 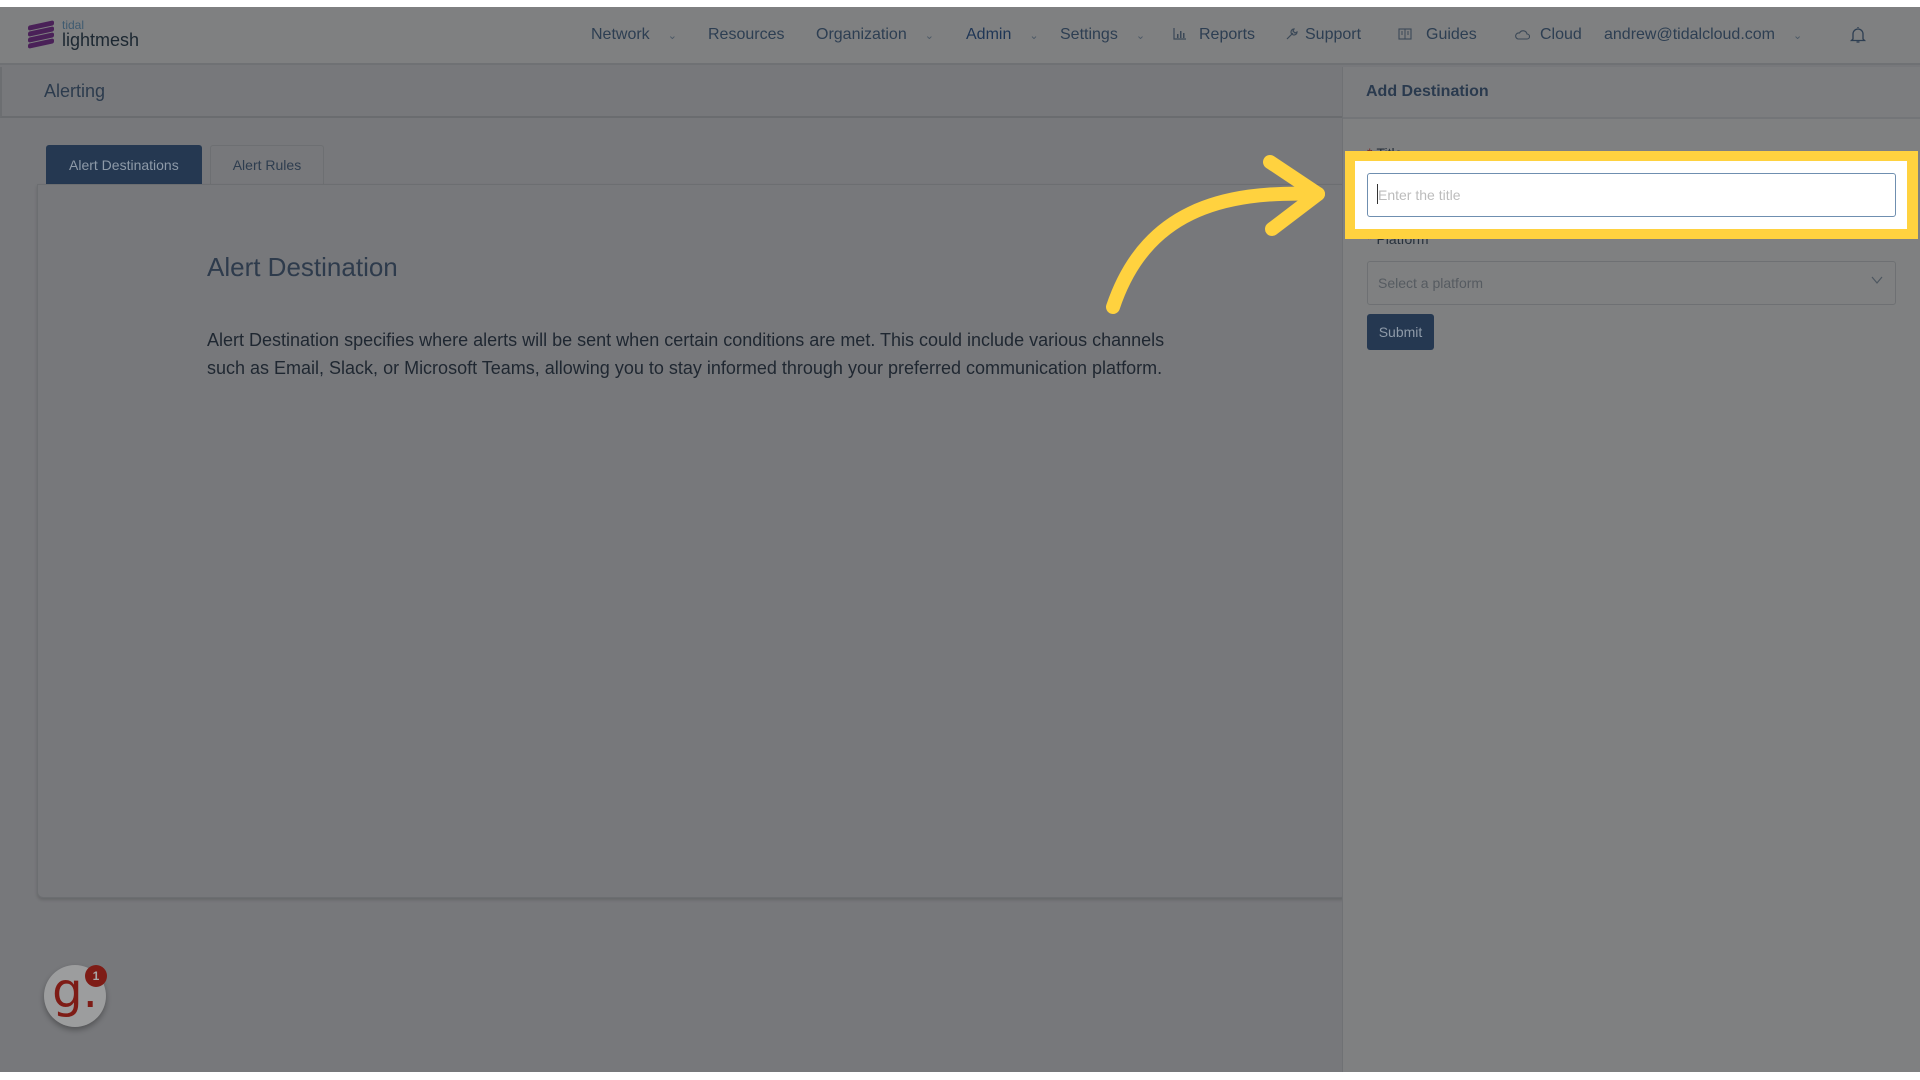 What do you see at coordinates (1292, 35) in the screenshot?
I see `wrench-icon` at bounding box center [1292, 35].